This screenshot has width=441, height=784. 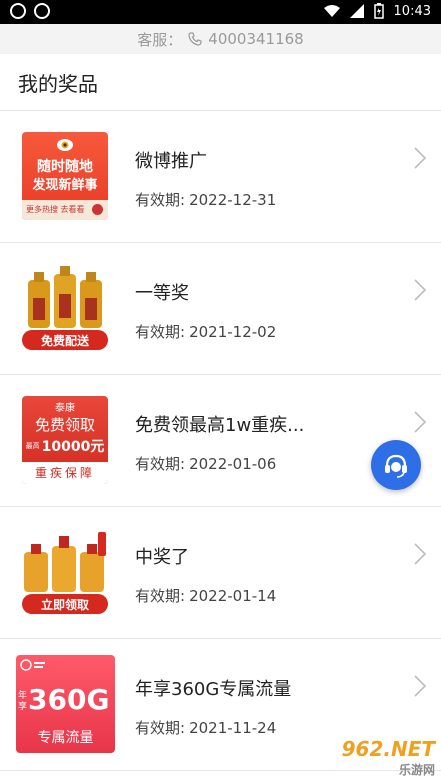 I want to click on thumb-footer-text: 更多热搜 去看看, so click(x=55, y=209).